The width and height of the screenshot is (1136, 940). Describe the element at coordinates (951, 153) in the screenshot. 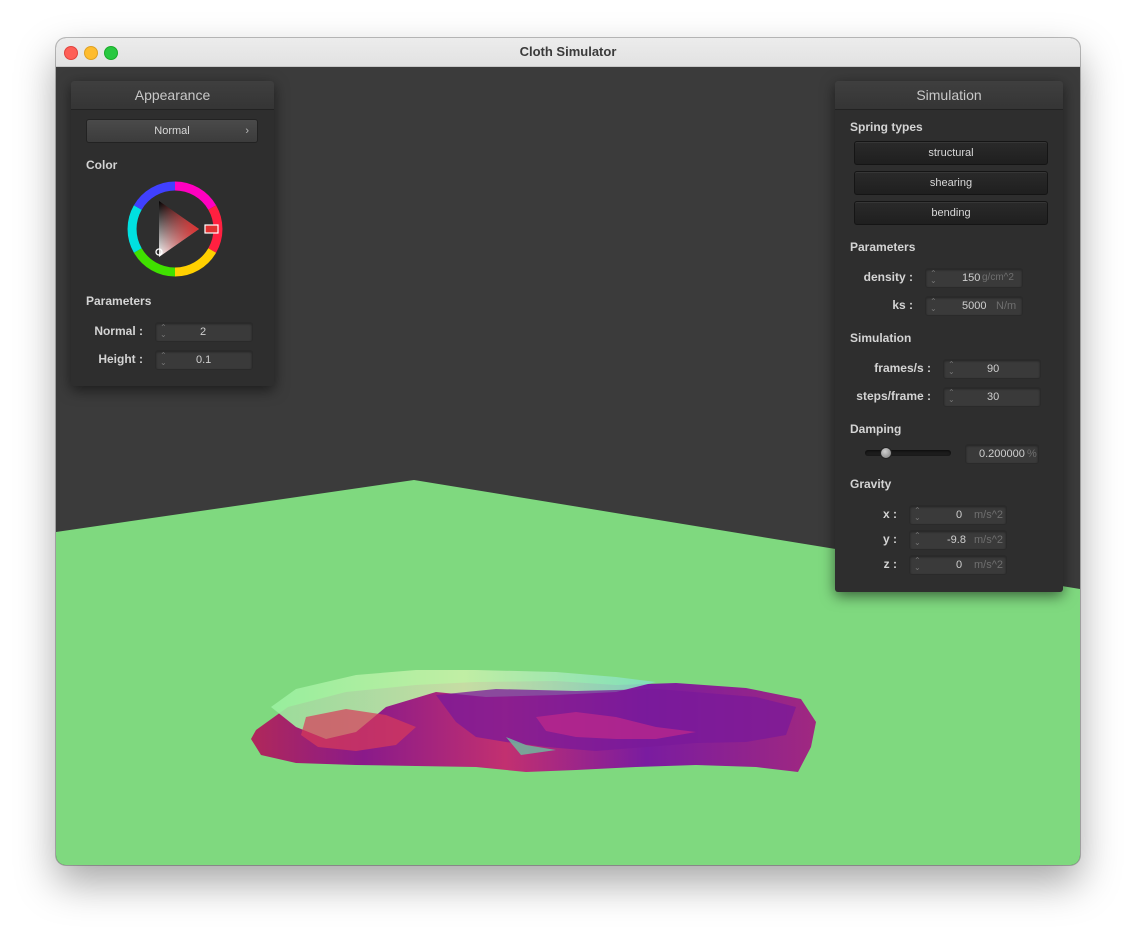

I see `structural-spring-button: structural` at that location.